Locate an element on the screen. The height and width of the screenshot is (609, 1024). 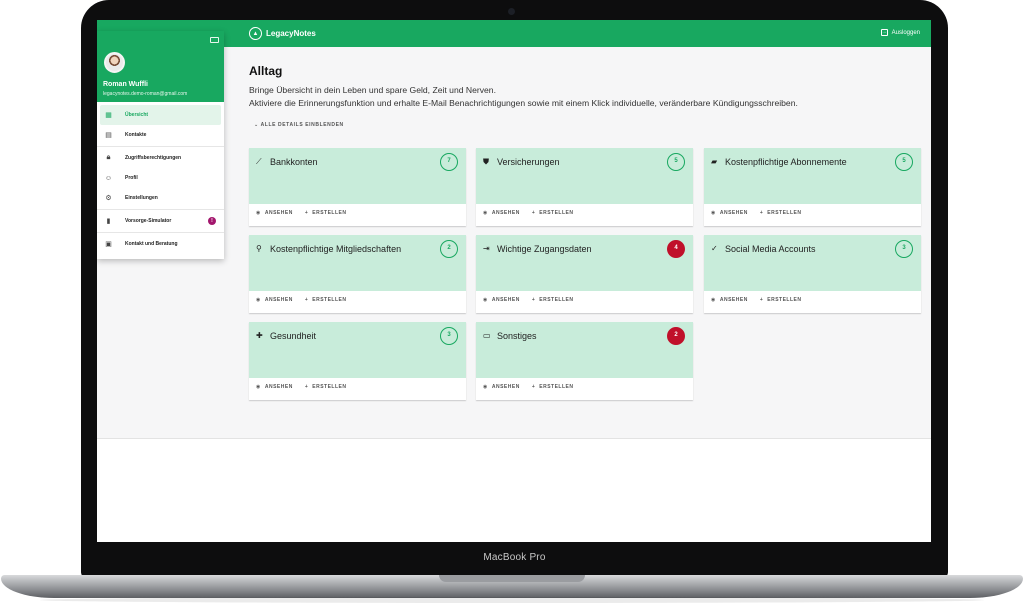
brand: ▲ LegacyNotes is located at coordinates (282, 33).